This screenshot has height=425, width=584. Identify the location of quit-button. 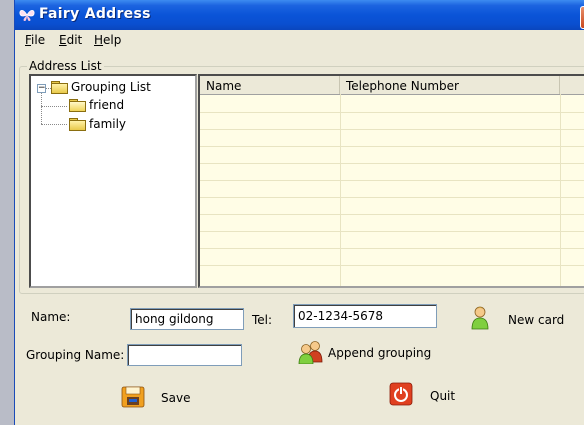
(401, 395).